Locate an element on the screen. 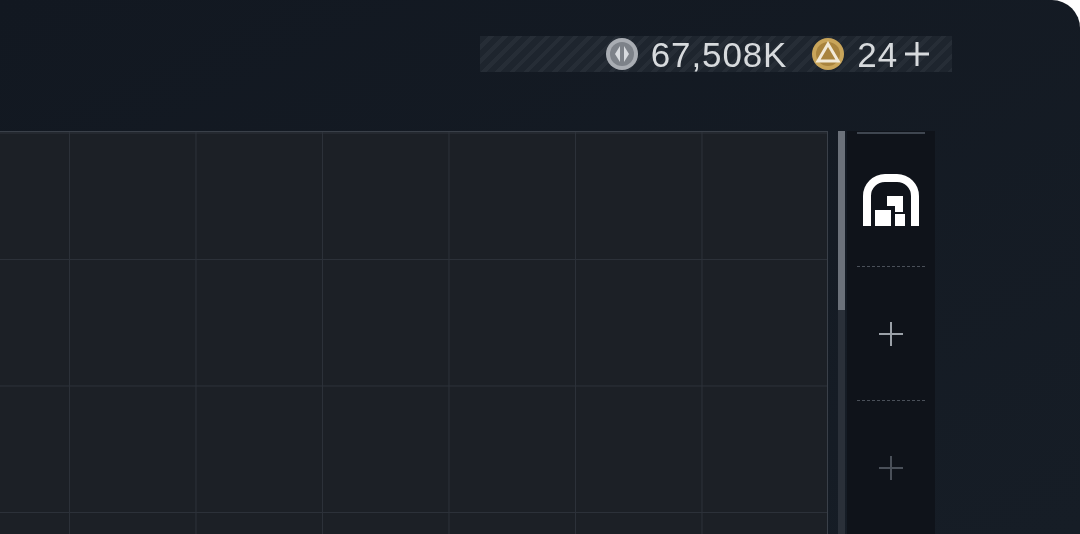 The height and width of the screenshot is (534, 1080). scrollbar-track is located at coordinates (841, 332).